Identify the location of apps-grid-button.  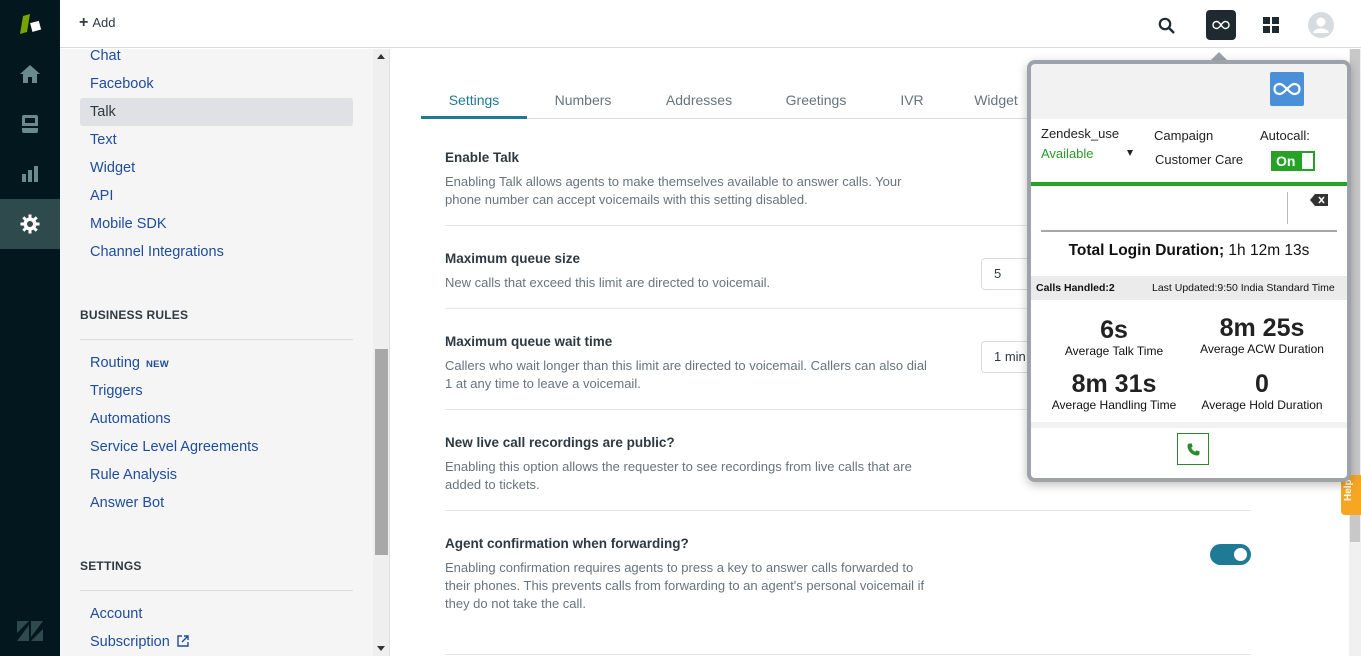
(1271, 25).